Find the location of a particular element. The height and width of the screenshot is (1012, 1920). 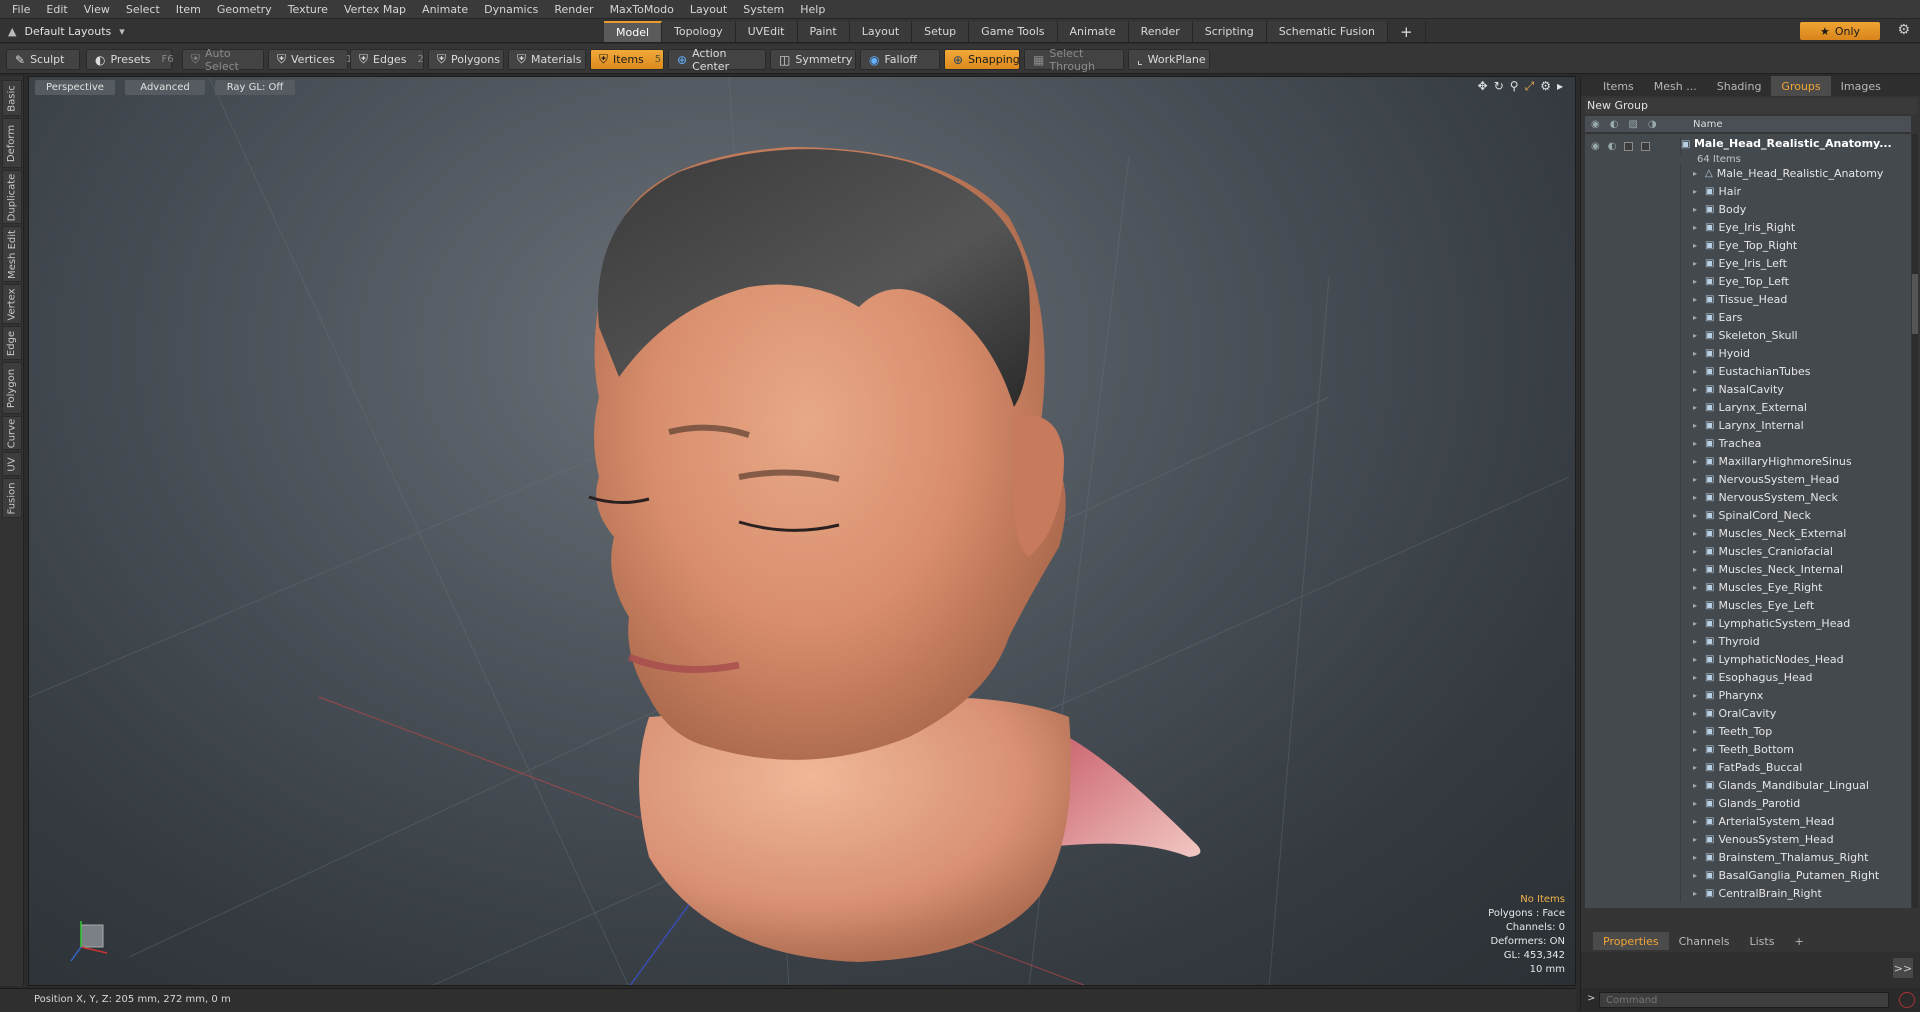

panel-tab-groups: Groups is located at coordinates (1801, 86).